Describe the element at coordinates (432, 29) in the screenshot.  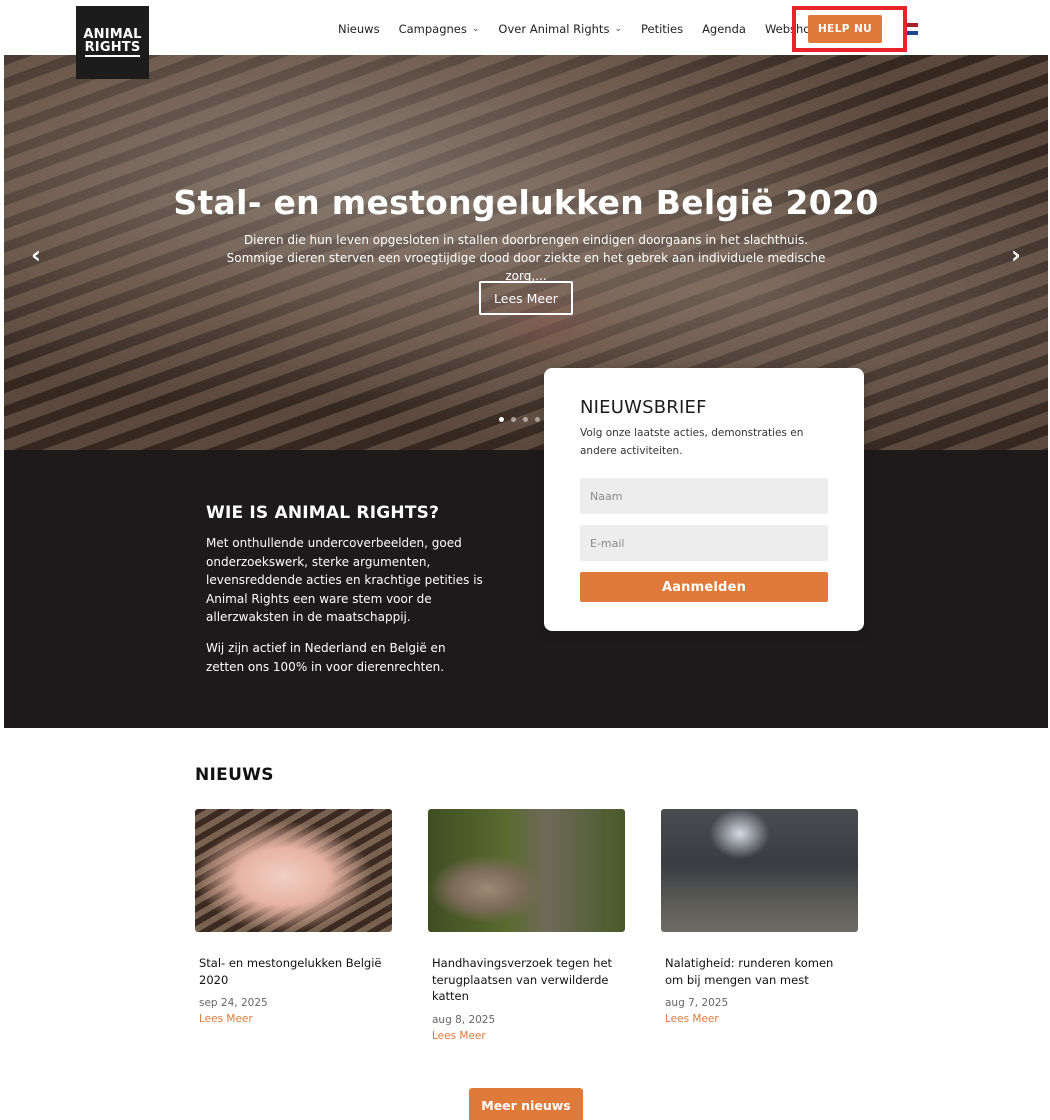
I see `nav-label: Campagnes` at that location.